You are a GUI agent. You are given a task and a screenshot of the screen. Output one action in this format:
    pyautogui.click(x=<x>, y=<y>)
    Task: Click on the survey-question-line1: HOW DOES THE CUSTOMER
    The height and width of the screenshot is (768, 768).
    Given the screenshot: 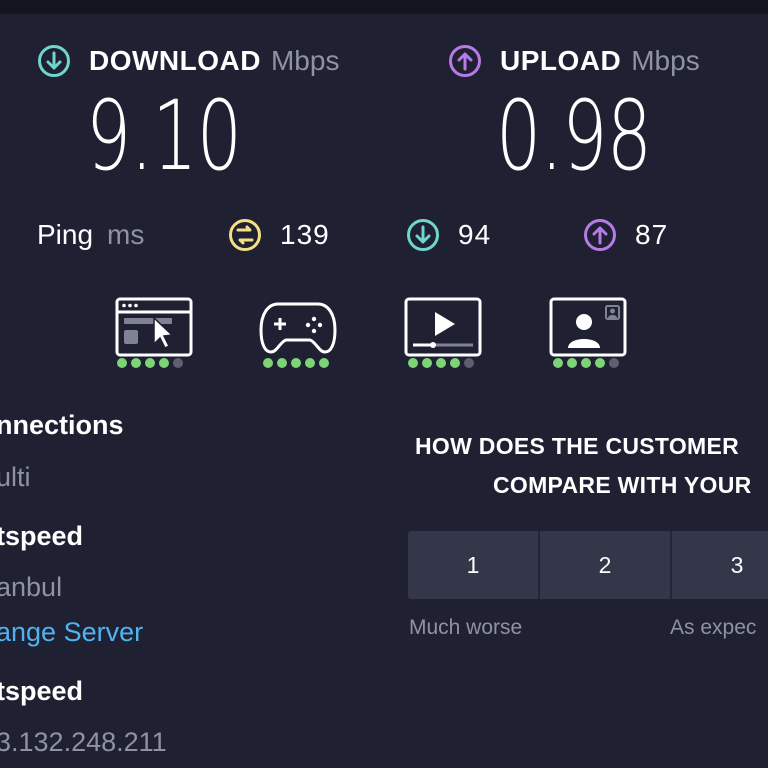 What is the action you would take?
    pyautogui.click(x=577, y=446)
    